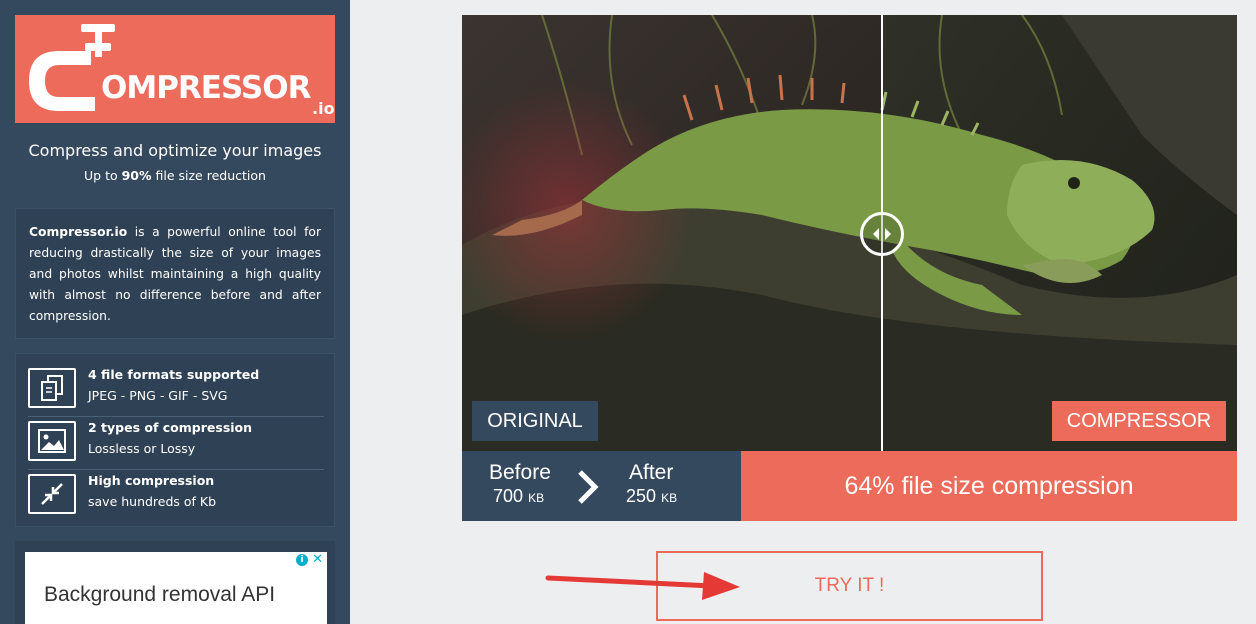  What do you see at coordinates (175, 150) in the screenshot?
I see `tagline: Compress and optimize your images` at bounding box center [175, 150].